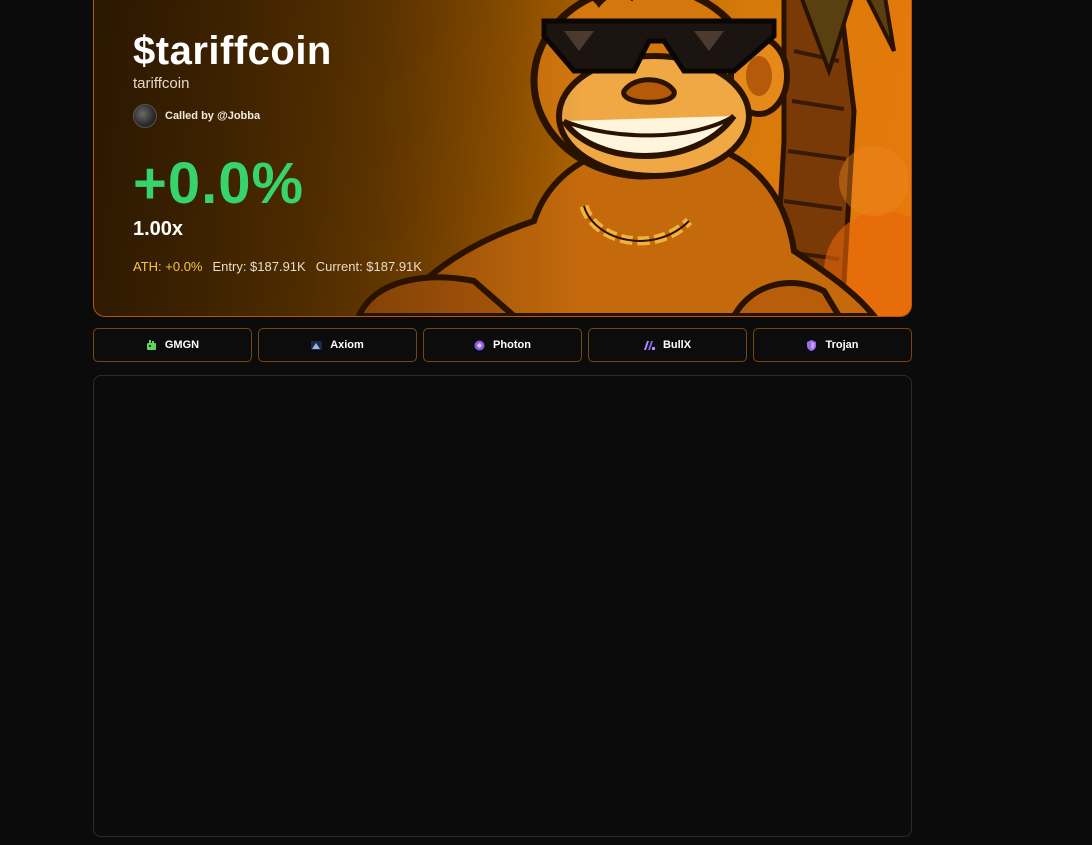 The width and height of the screenshot is (1092, 845). I want to click on price-change-percent: +0.0%, so click(219, 183).